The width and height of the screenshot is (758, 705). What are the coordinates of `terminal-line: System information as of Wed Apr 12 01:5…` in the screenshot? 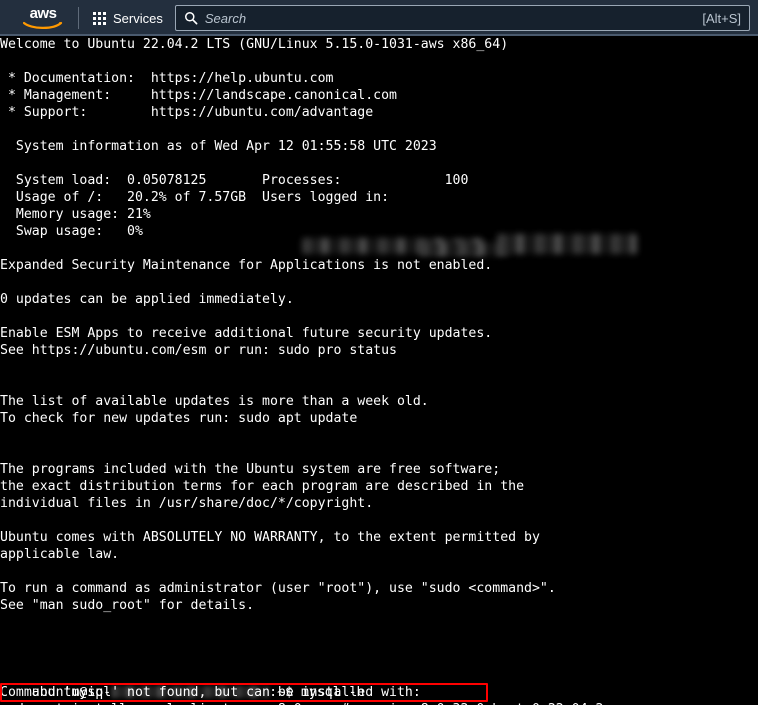 It's located at (218, 146).